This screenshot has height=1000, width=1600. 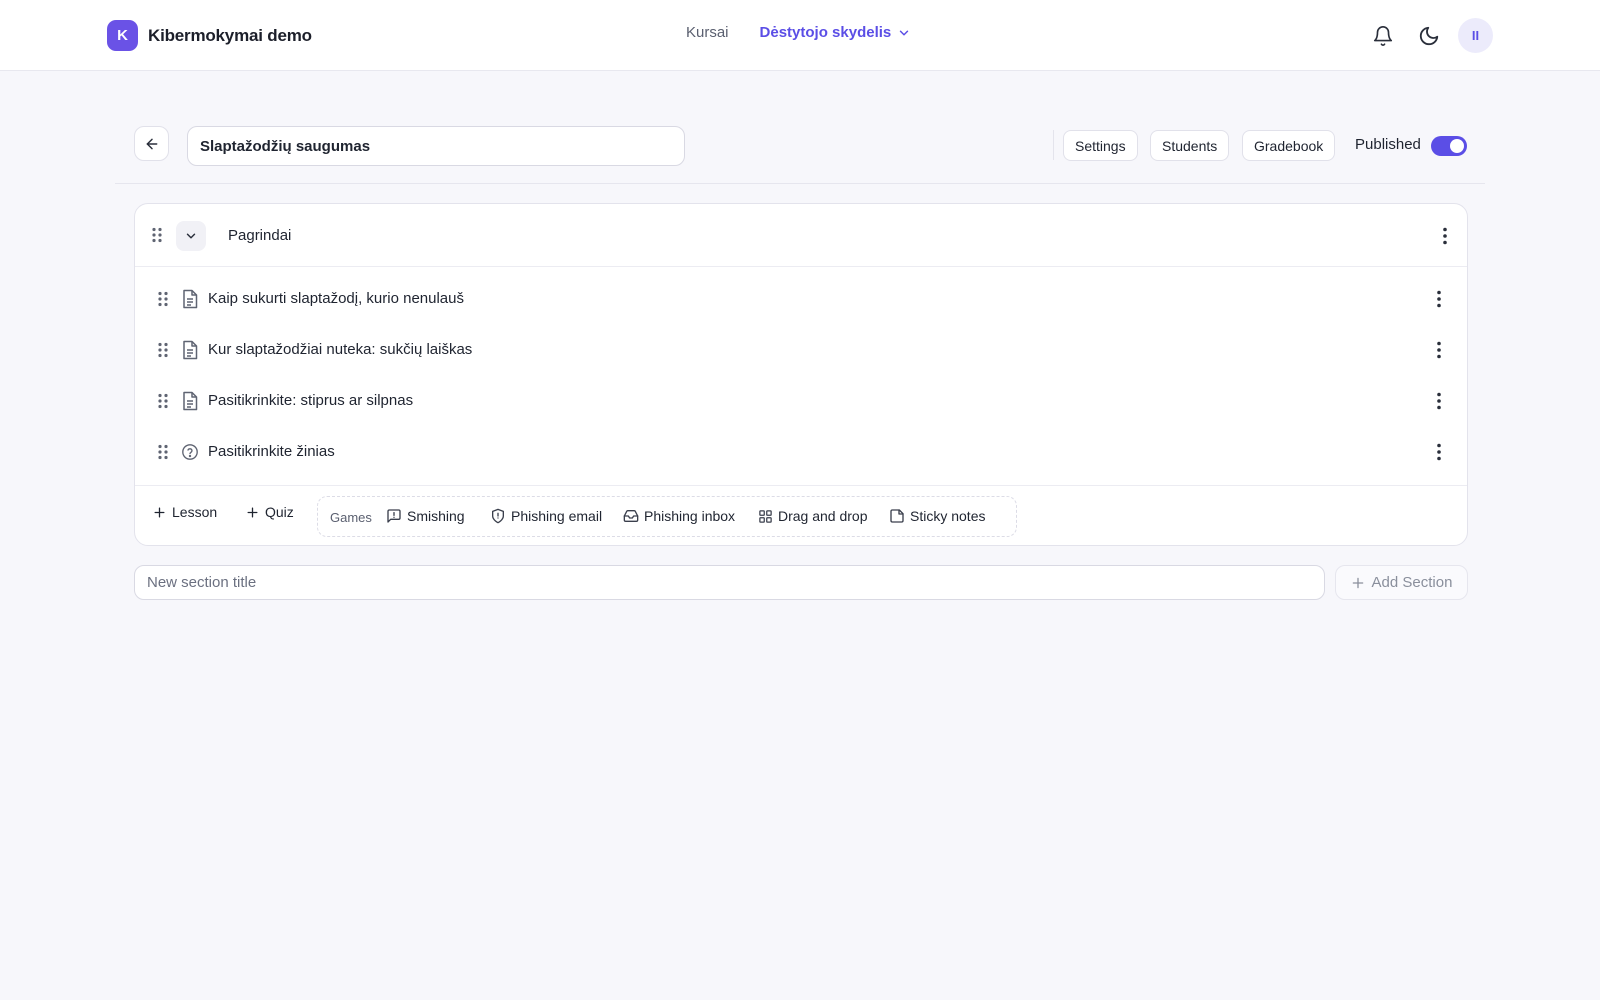 I want to click on nav-instructor-panel-label: Dėstytojo skydelis, so click(x=825, y=32).